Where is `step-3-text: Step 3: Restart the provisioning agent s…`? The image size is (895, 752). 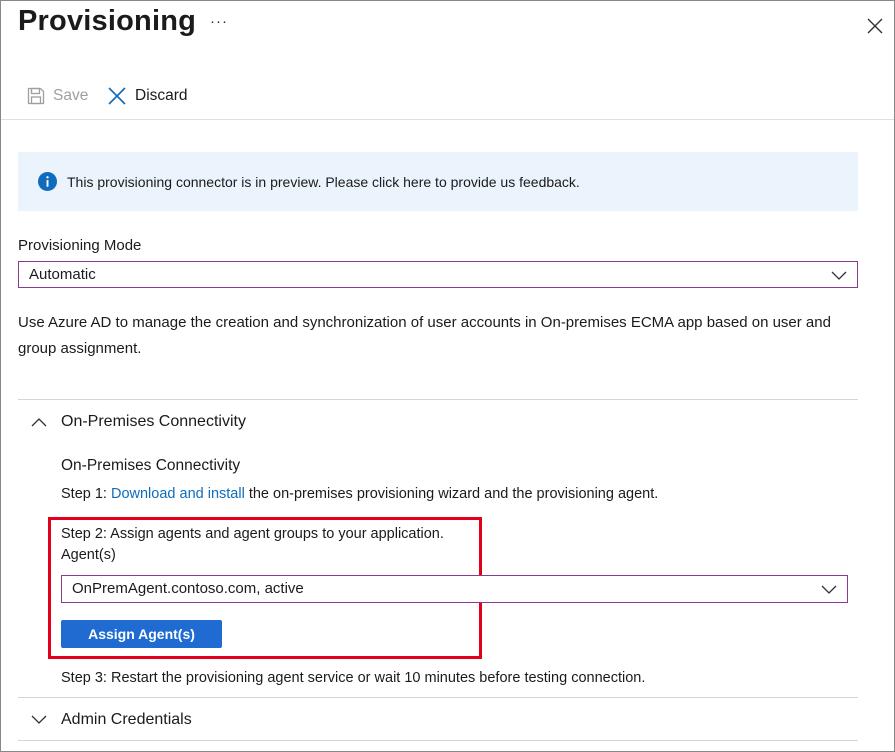
step-3-text: Step 3: Restart the provisioning agent s… is located at coordinates (353, 678).